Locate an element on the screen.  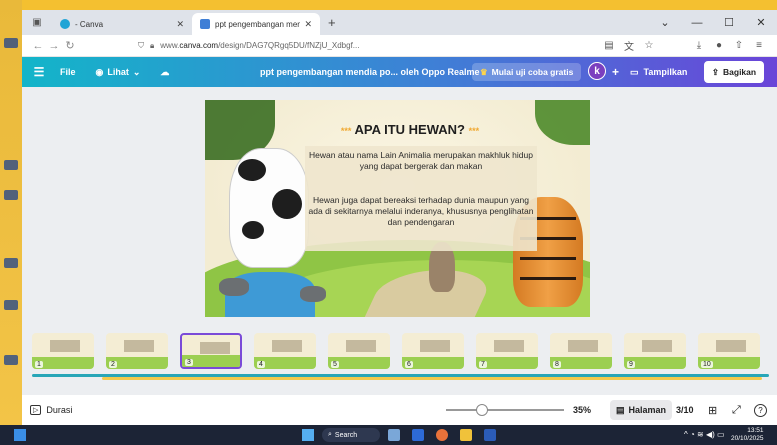
tab-list-chevron-icon: ⌄ is located at coordinates (665, 22).